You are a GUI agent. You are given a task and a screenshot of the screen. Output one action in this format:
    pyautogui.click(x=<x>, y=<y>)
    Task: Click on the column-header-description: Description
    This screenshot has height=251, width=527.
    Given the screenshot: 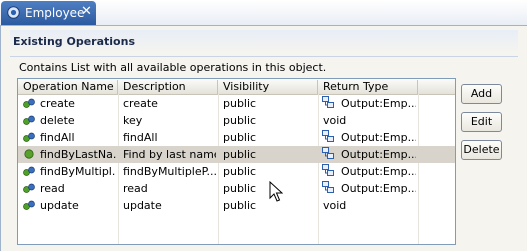 What is the action you would take?
    pyautogui.click(x=168, y=87)
    